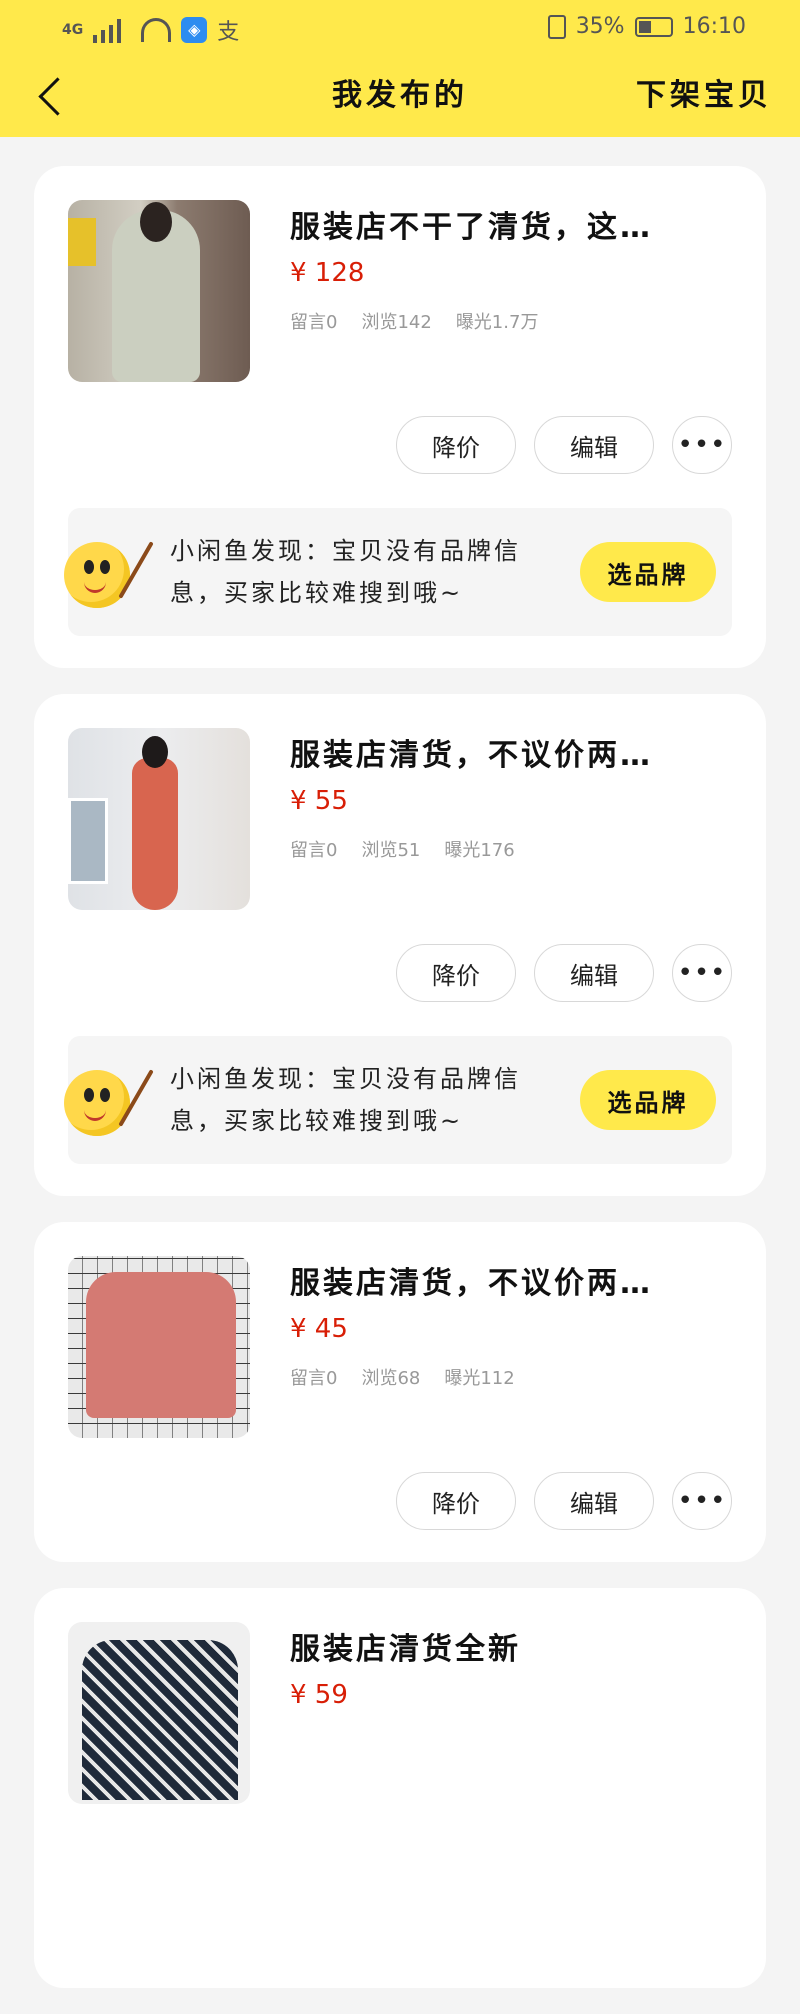 This screenshot has width=800, height=2014. What do you see at coordinates (228, 32) in the screenshot?
I see `alipay-icon: 支` at bounding box center [228, 32].